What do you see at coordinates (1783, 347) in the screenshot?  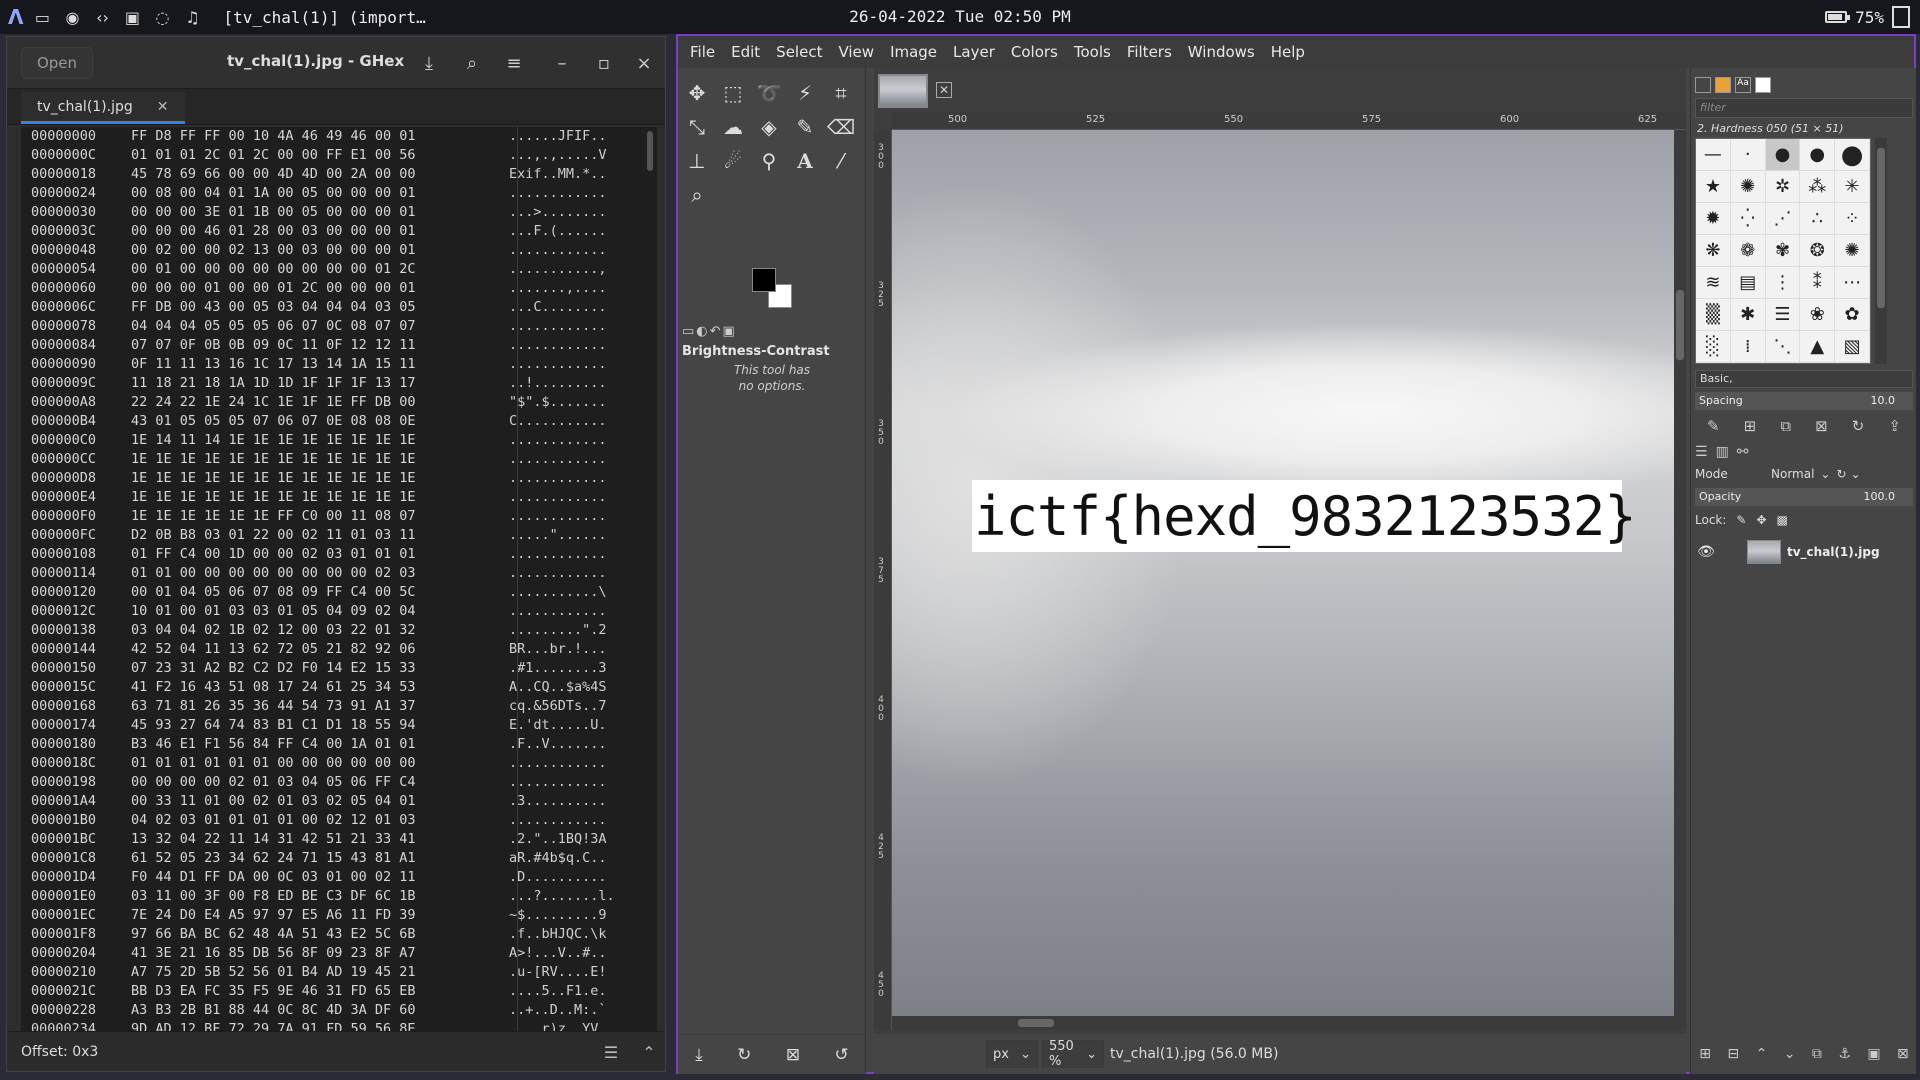 I see `brush-item: ⋱` at bounding box center [1783, 347].